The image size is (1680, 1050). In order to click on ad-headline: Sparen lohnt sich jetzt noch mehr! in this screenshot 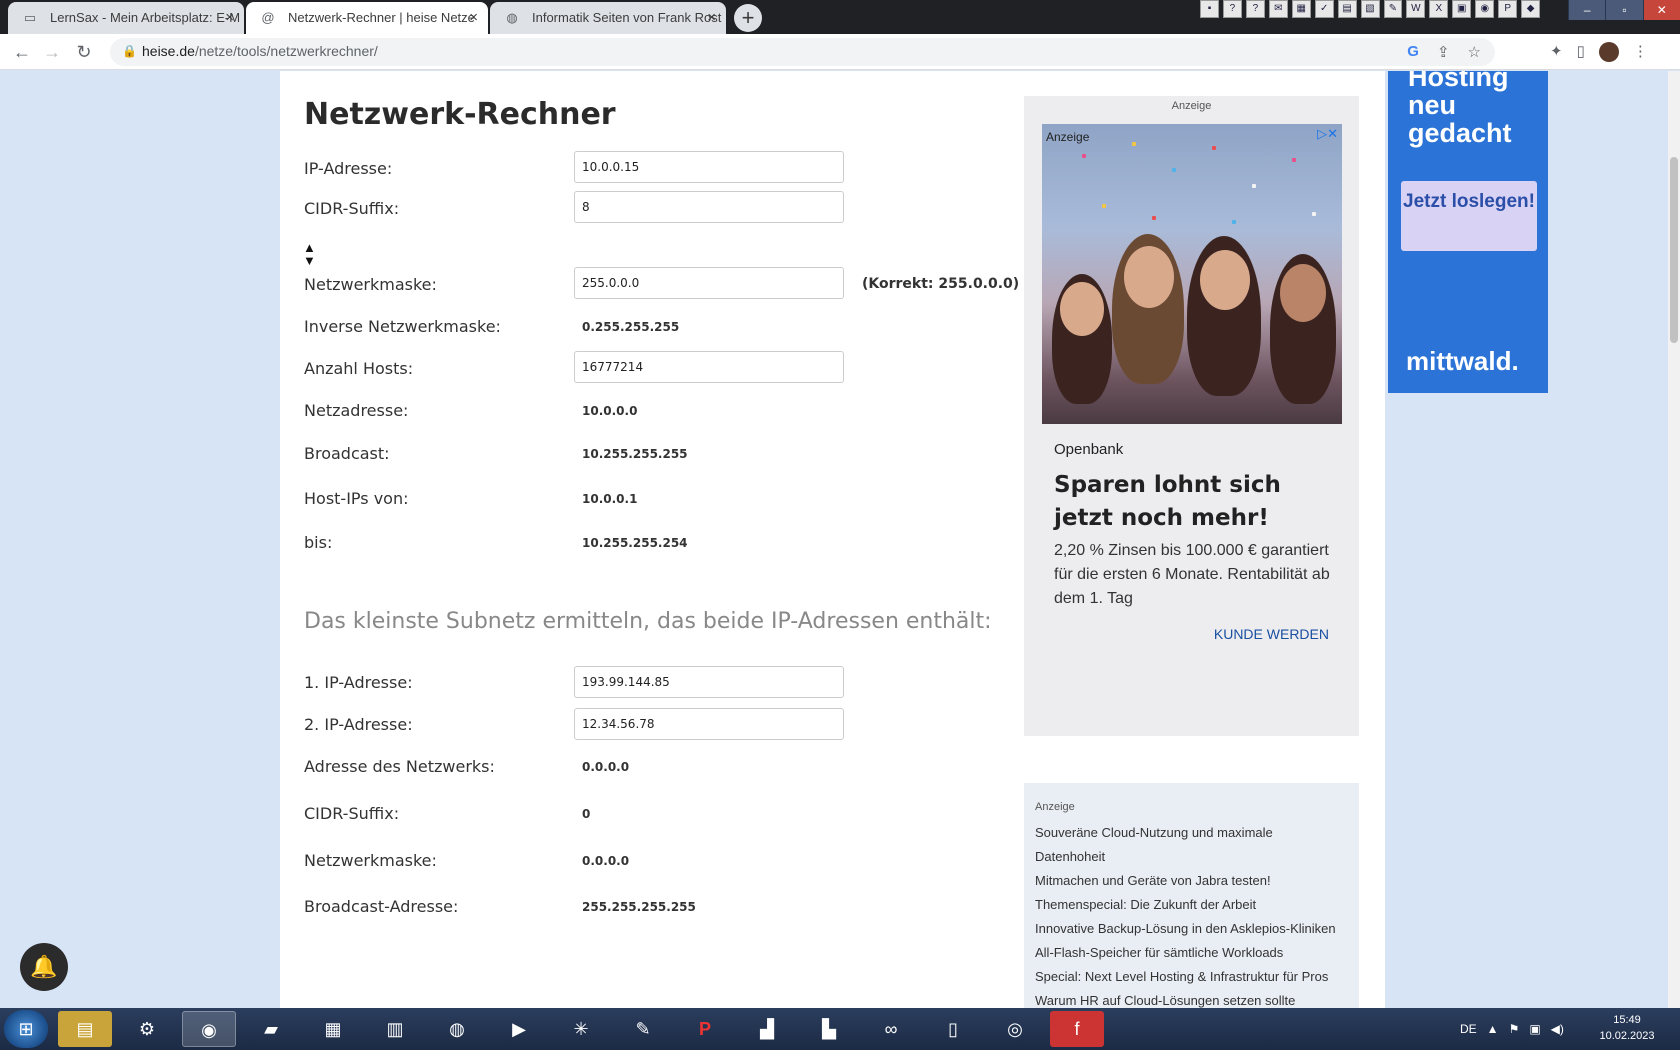, I will do `click(1199, 502)`.